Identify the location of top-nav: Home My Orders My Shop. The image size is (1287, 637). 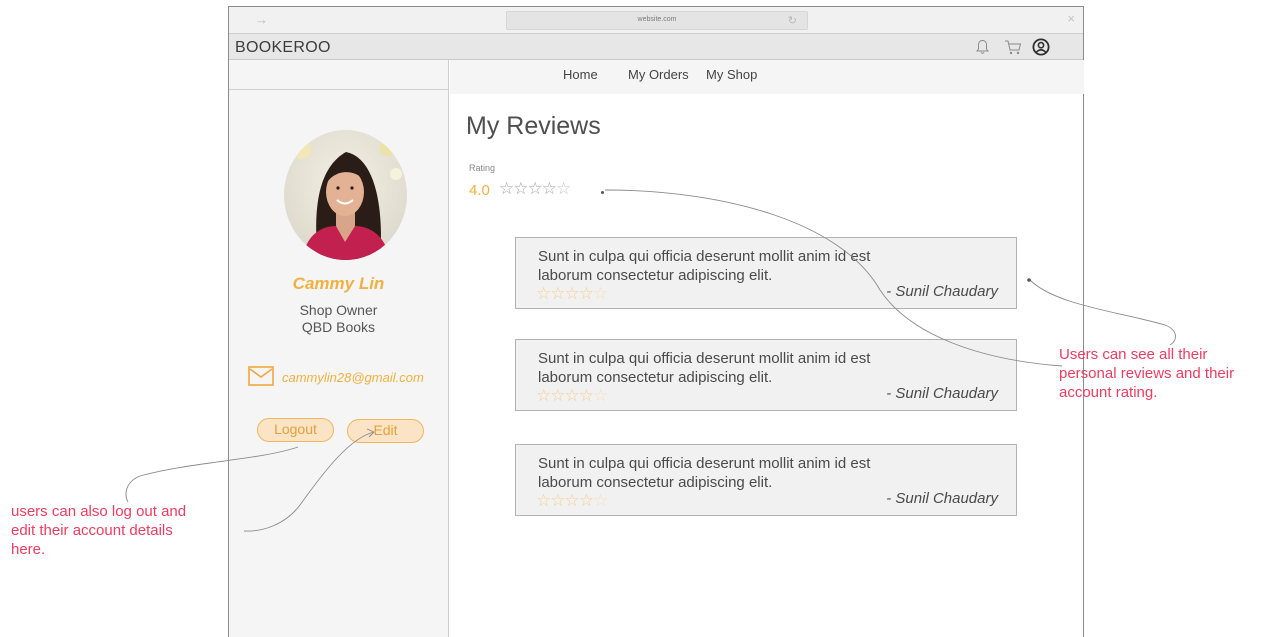
(767, 77).